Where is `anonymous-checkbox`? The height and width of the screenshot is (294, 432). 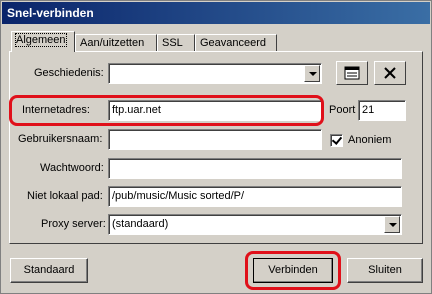
anonymous-checkbox is located at coordinates (336, 140).